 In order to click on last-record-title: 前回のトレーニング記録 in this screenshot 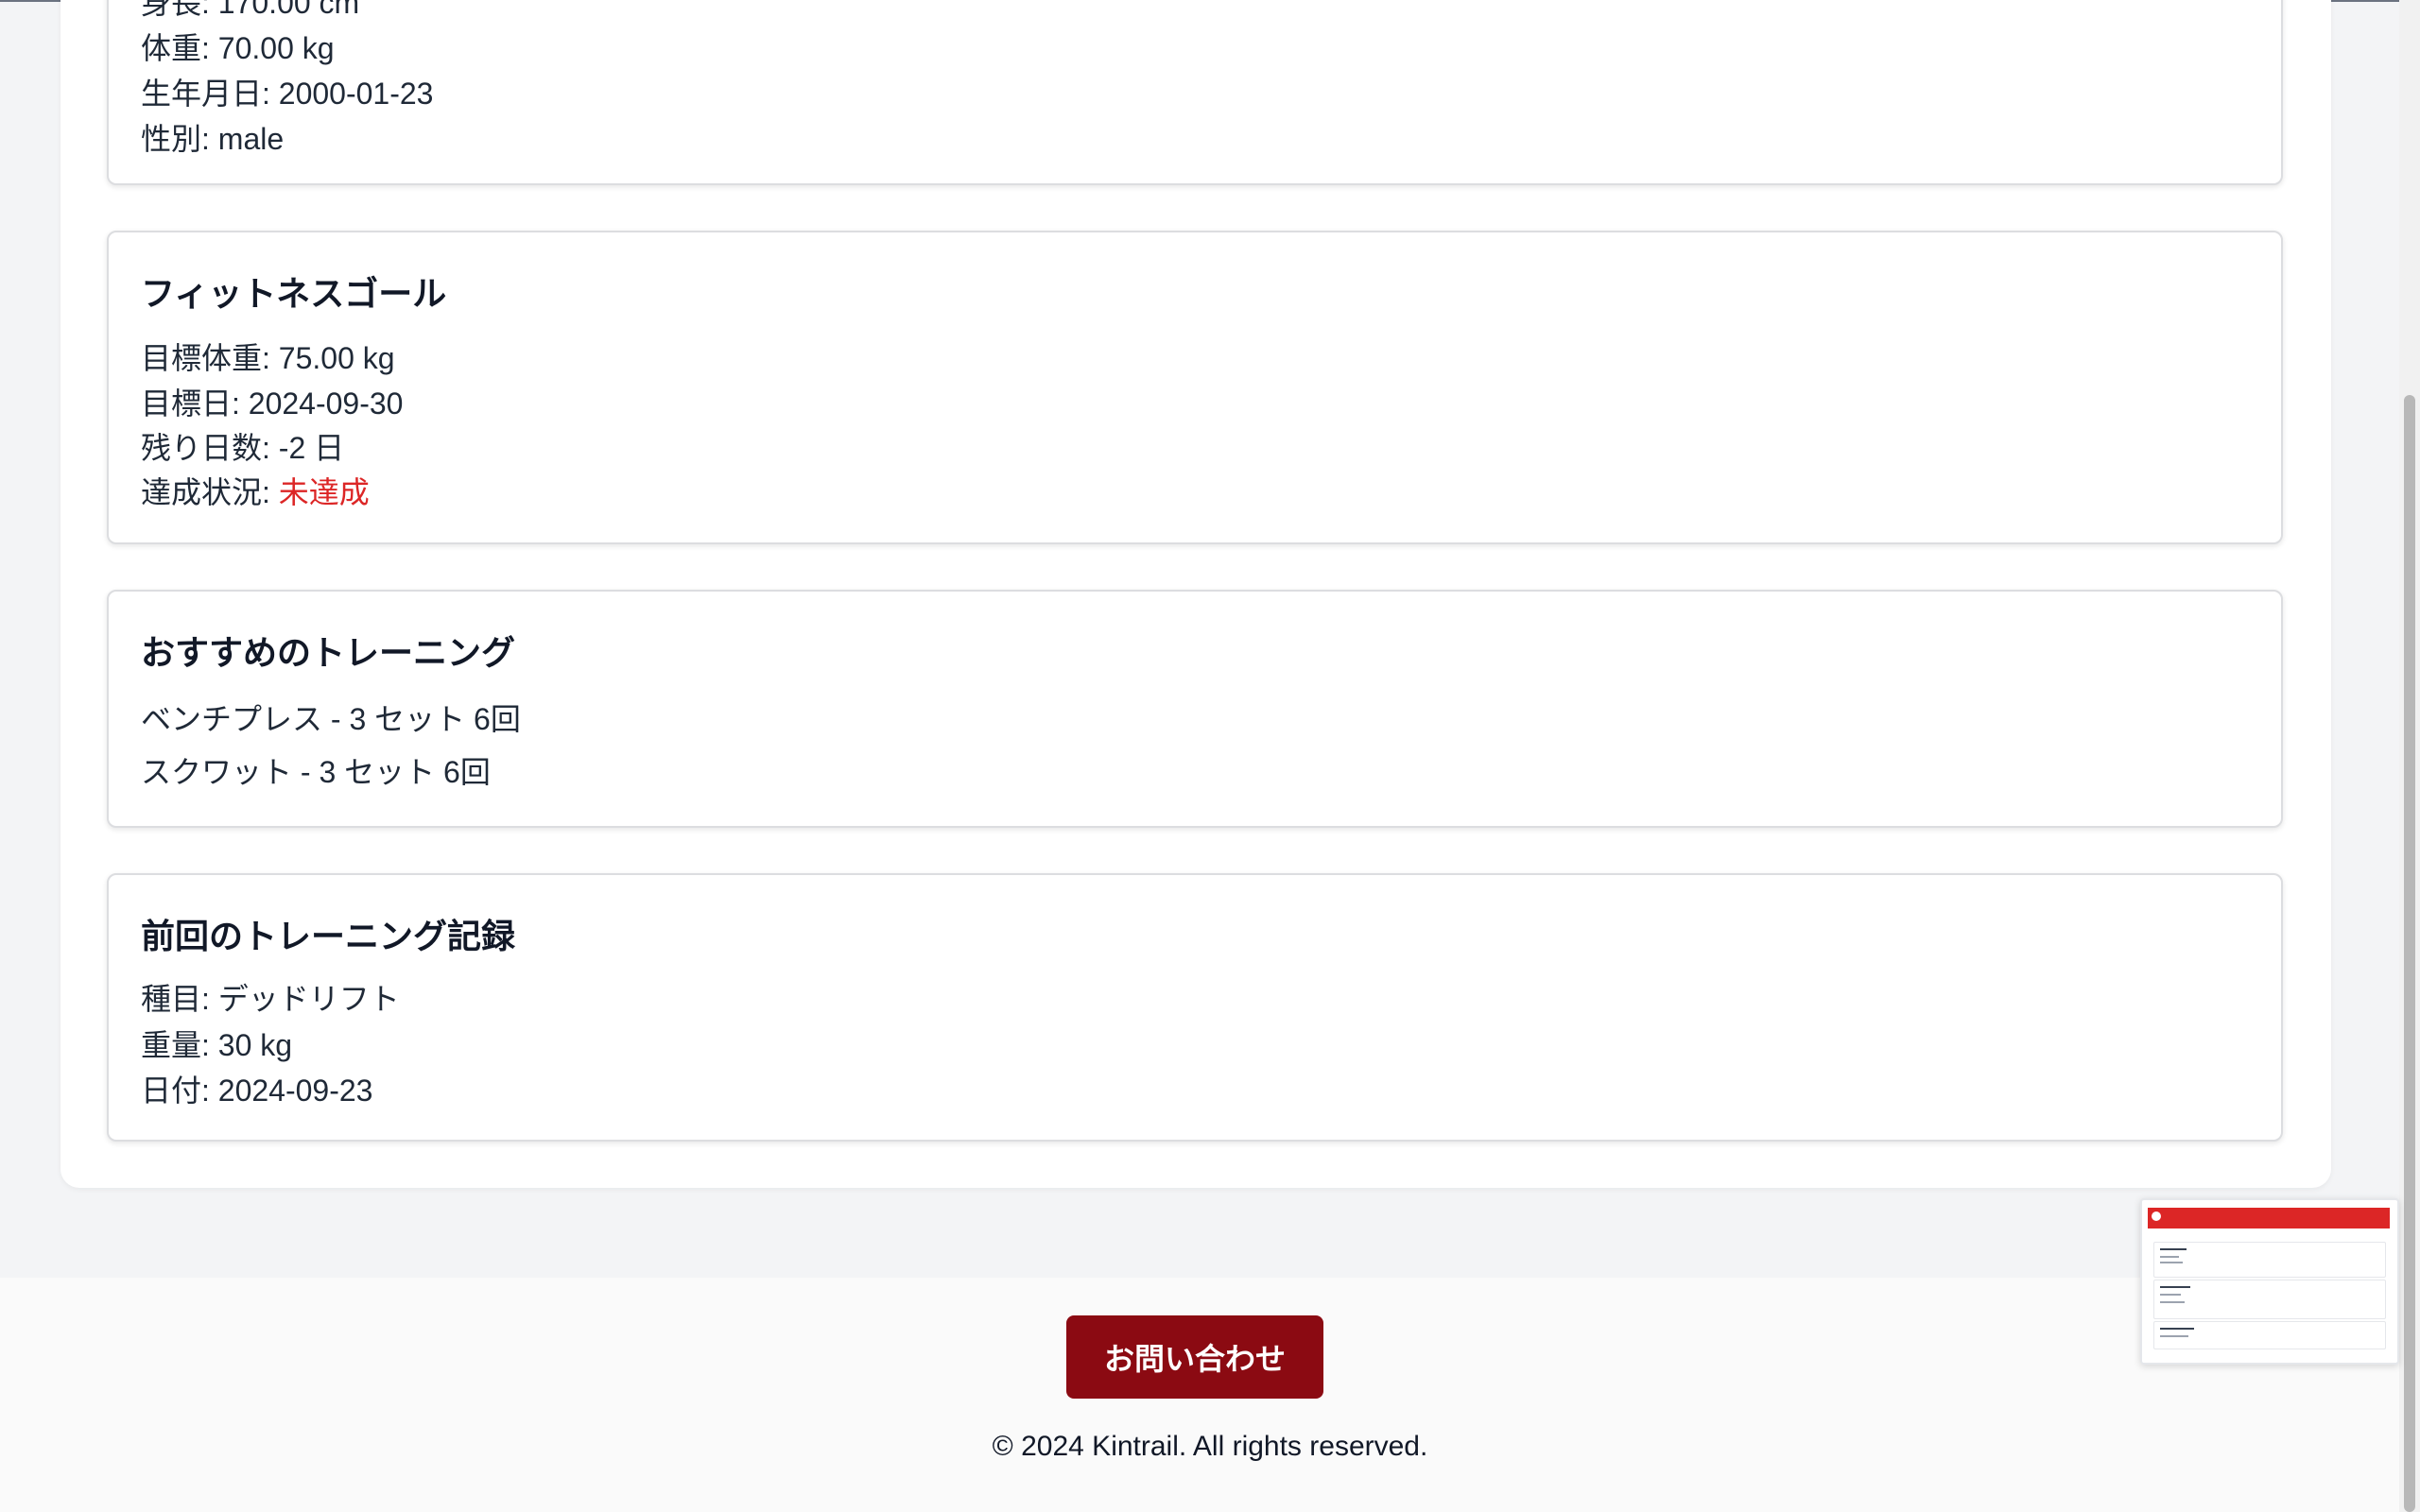, I will do `click(328, 936)`.